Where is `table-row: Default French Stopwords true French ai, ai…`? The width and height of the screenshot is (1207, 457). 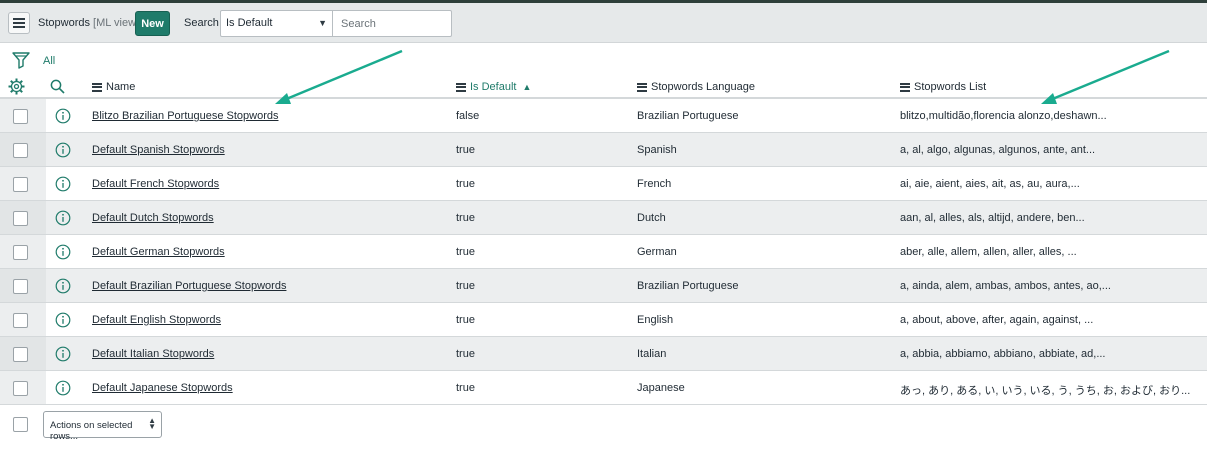
table-row: Default French Stopwords true French ai, ai… is located at coordinates (603, 184).